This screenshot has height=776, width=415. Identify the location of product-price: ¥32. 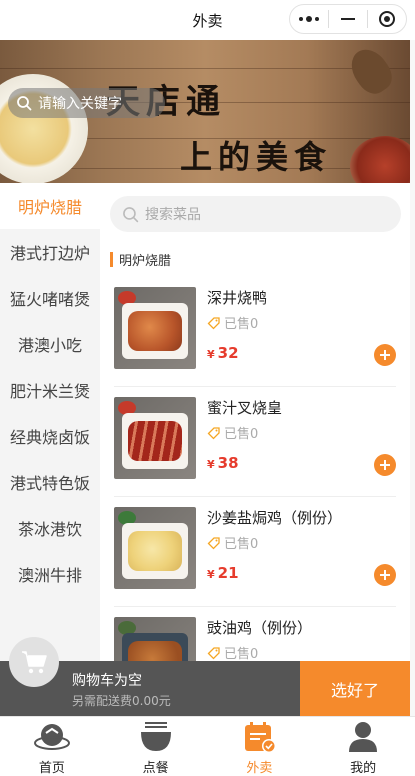
(223, 353).